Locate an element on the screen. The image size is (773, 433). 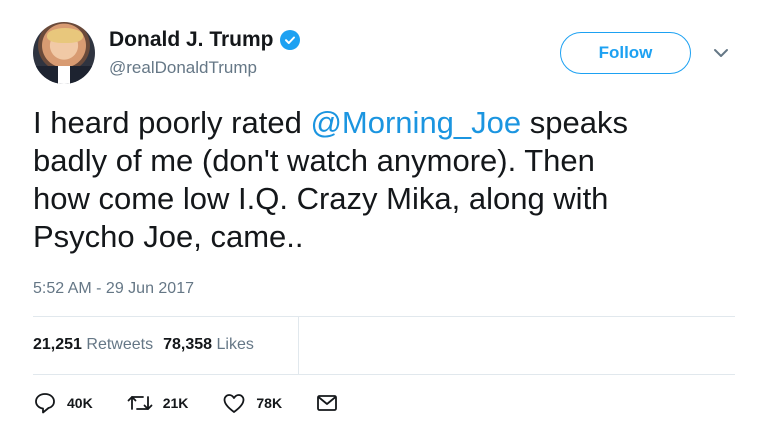
likes-stat: 78,358 Likes is located at coordinates (208, 345).